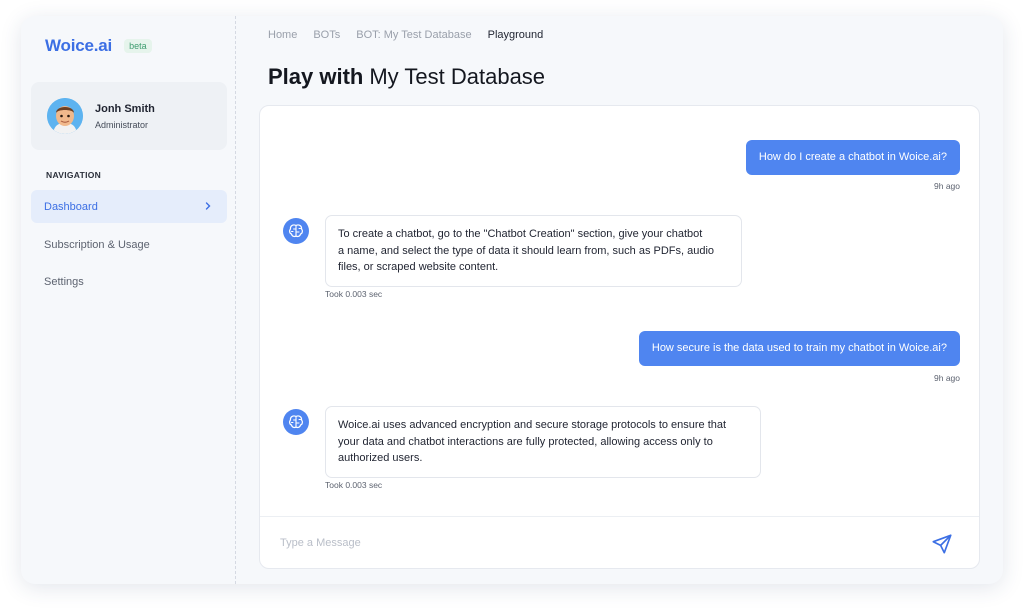 This screenshot has width=1024, height=608. What do you see at coordinates (74, 175) in the screenshot?
I see `nav-heading: NAVIGATION` at bounding box center [74, 175].